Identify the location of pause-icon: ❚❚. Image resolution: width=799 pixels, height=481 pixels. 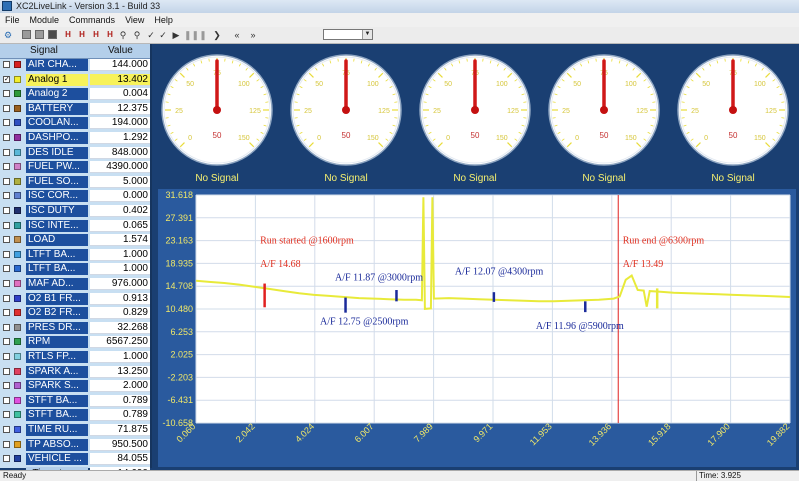
(188, 35).